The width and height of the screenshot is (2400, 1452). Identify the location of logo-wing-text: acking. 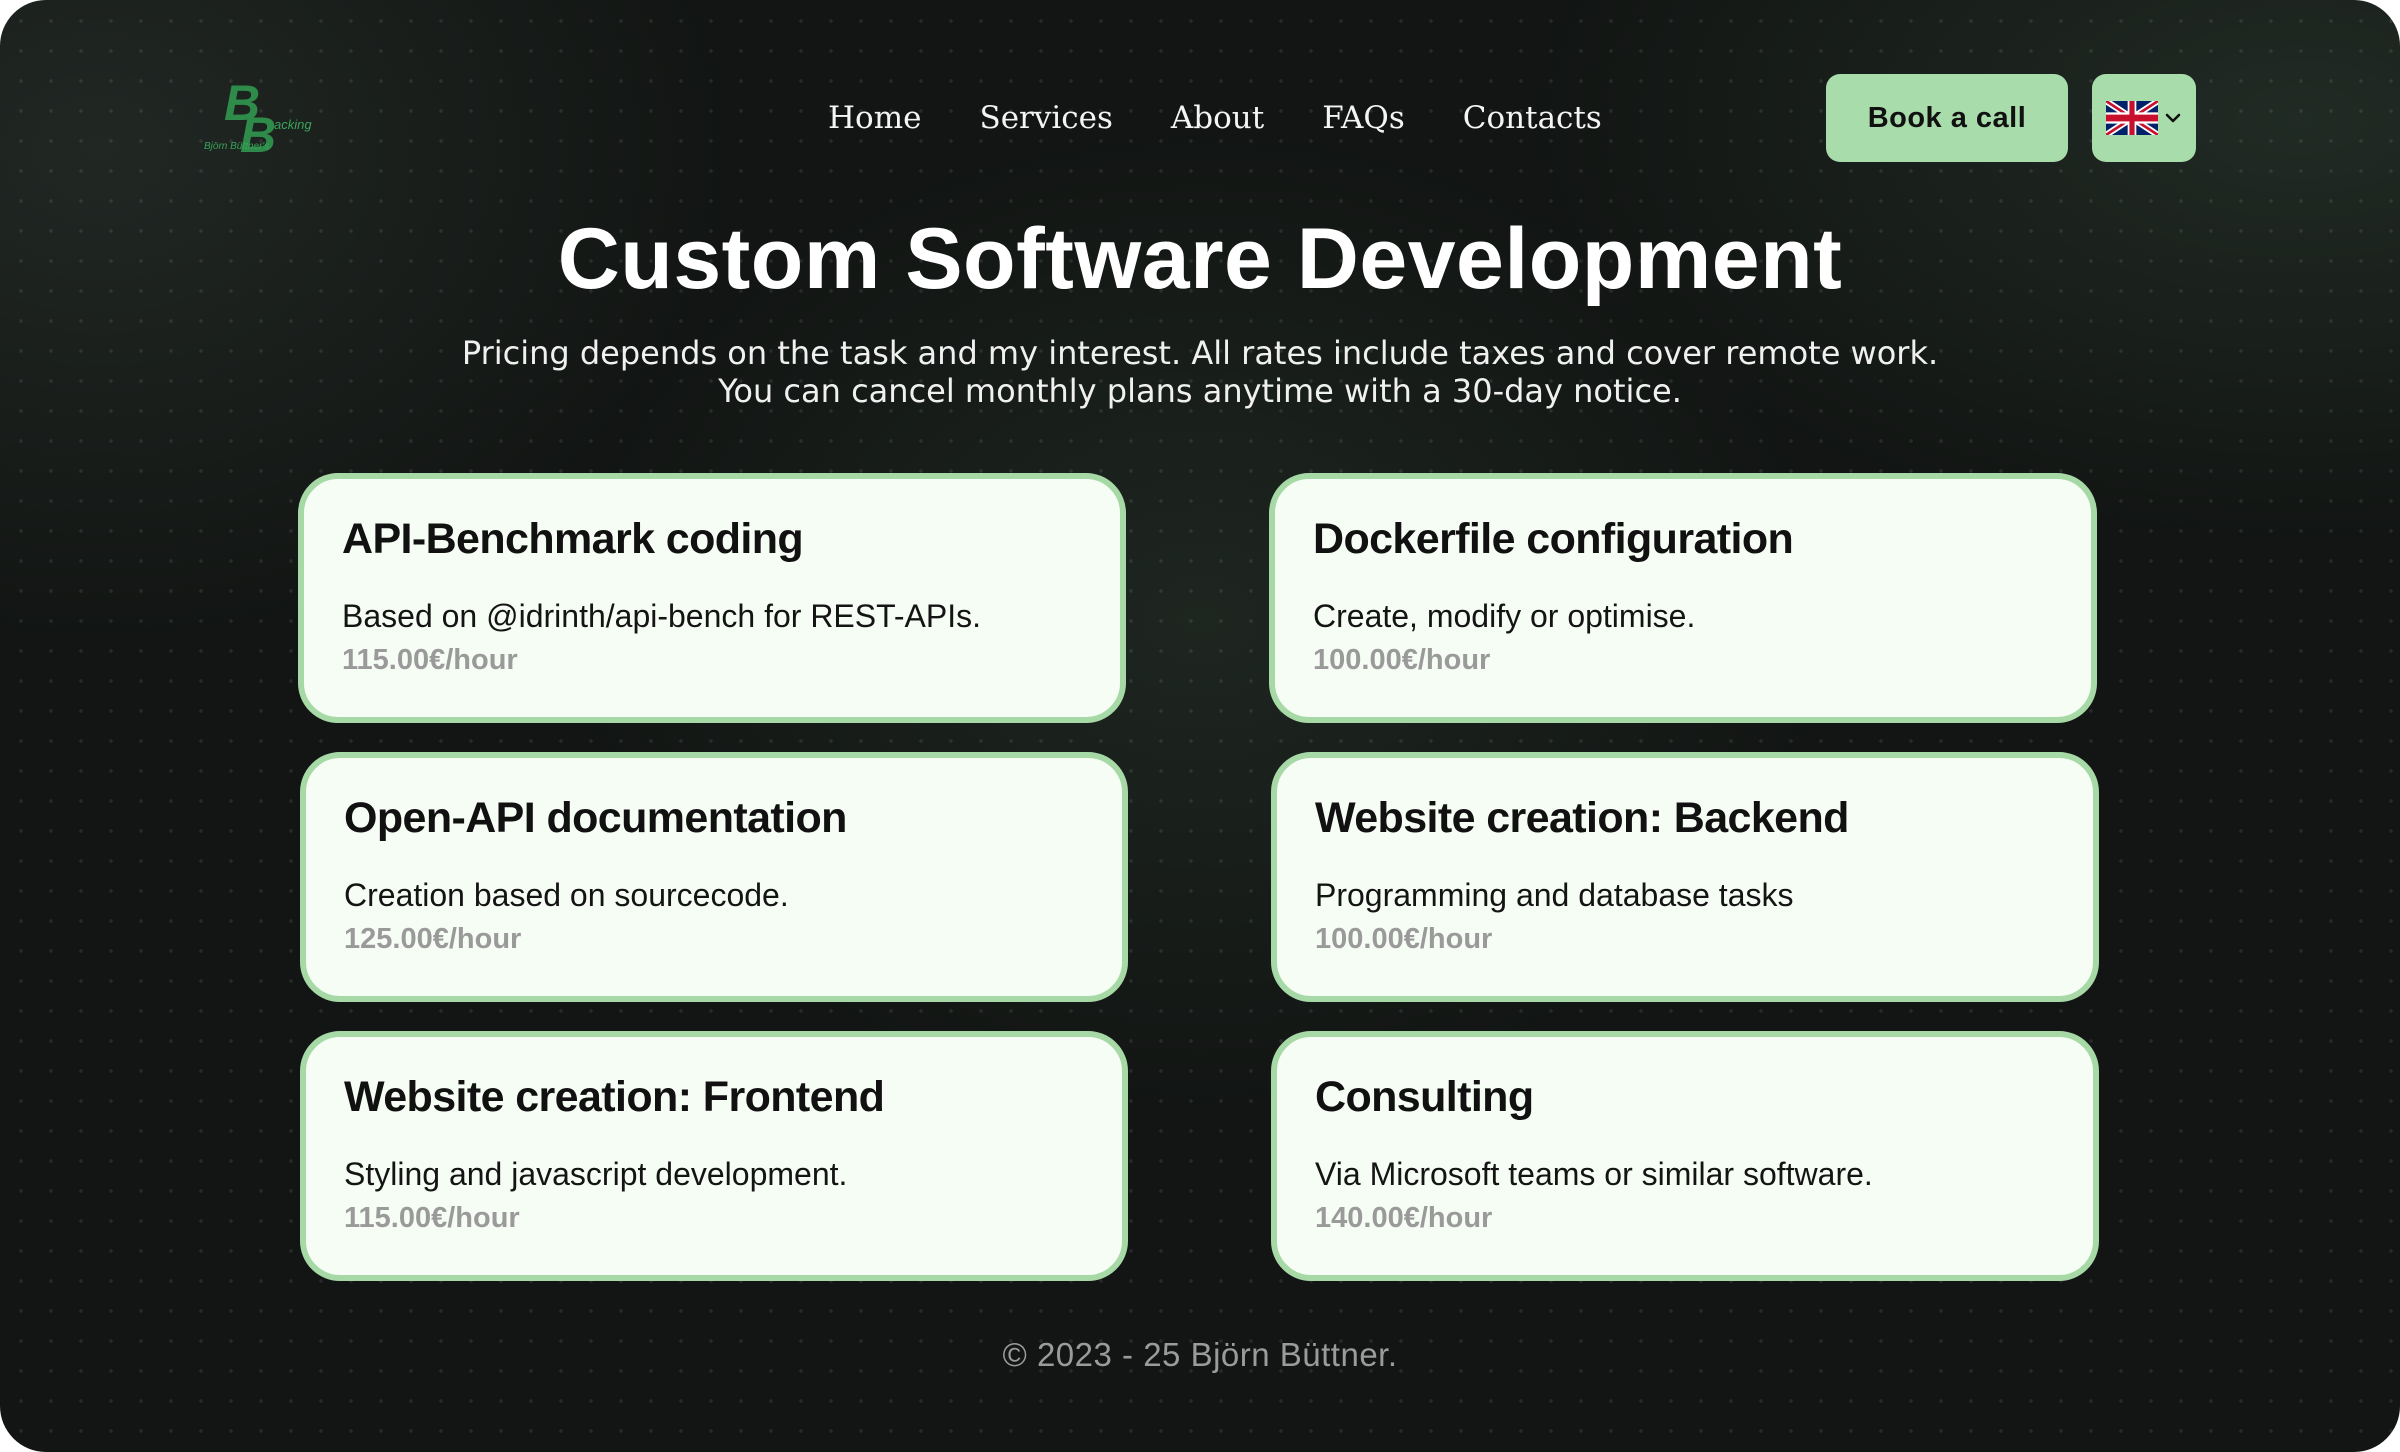
(293, 124).